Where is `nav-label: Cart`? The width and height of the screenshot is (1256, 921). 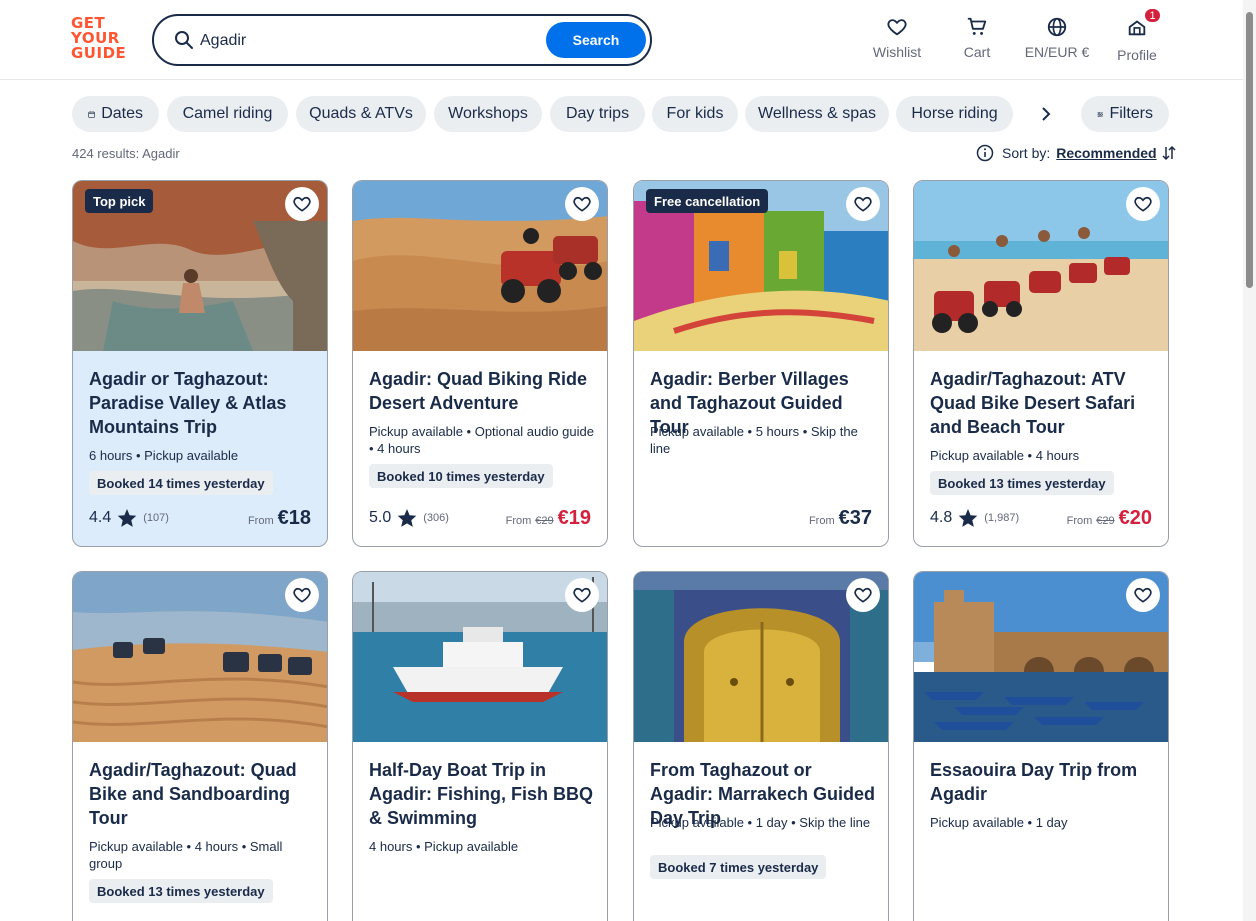 nav-label: Cart is located at coordinates (977, 52).